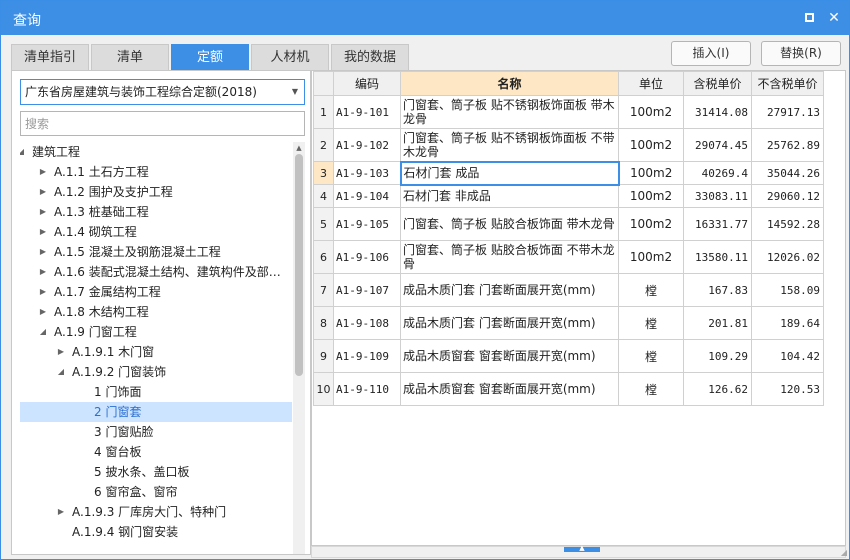 The height and width of the screenshot is (560, 850). I want to click on price-tax-cell: 13580.11, so click(717, 257).